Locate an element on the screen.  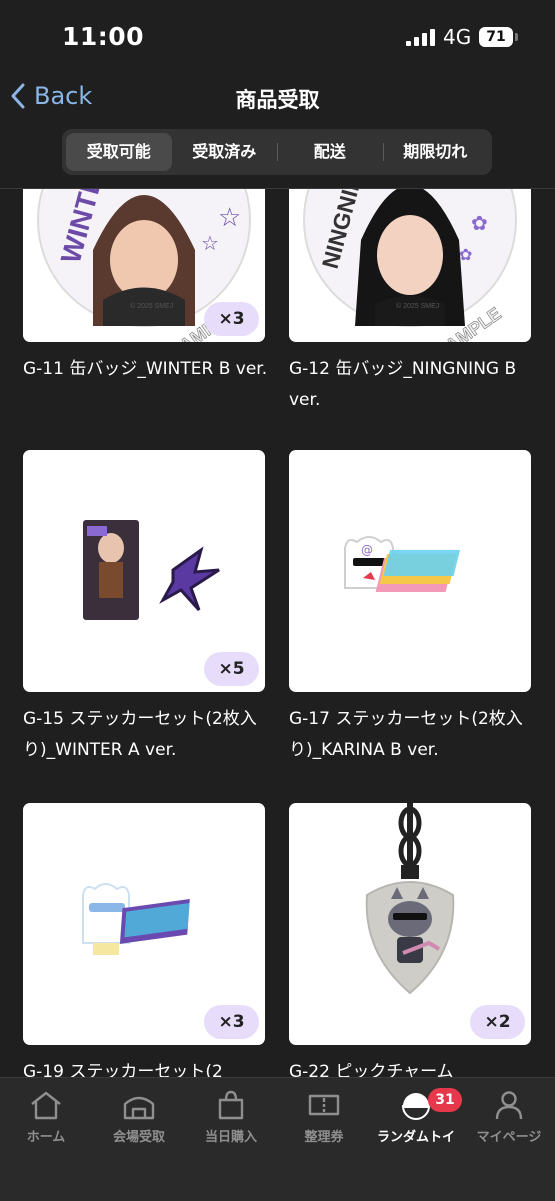
product-image: WINTER SAMPLE ☆ ☆ © 2025 SMEJ ×3 is located at coordinates (144, 265).